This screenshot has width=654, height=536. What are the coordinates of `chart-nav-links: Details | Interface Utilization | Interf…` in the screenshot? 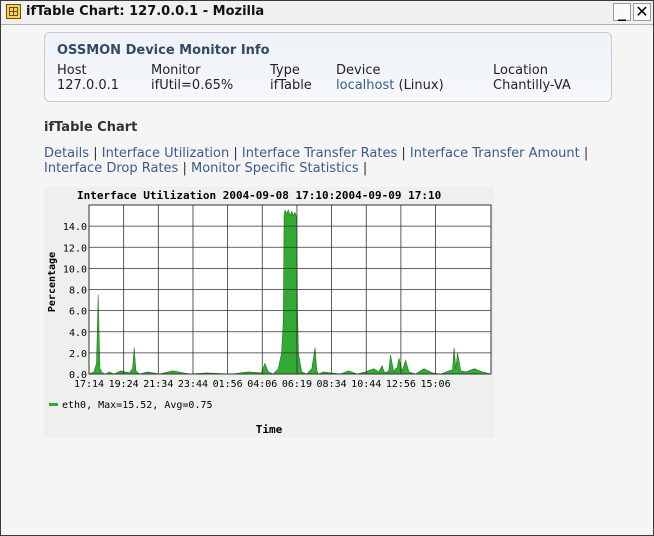 It's located at (324, 161).